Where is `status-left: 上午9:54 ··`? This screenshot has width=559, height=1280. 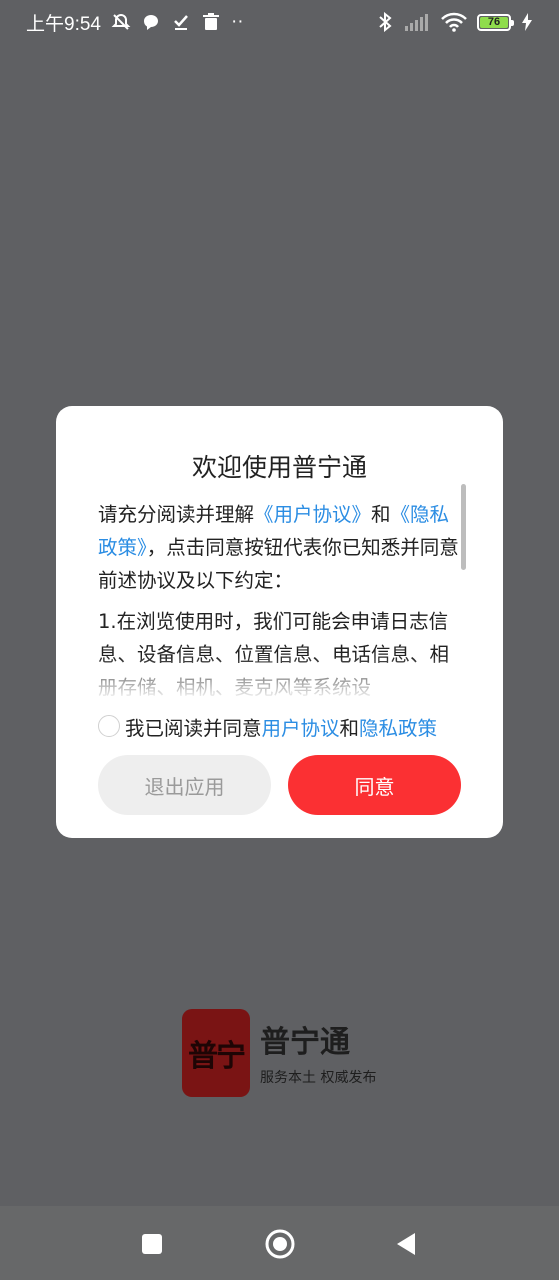
status-left: 上午9:54 ·· is located at coordinates (135, 22).